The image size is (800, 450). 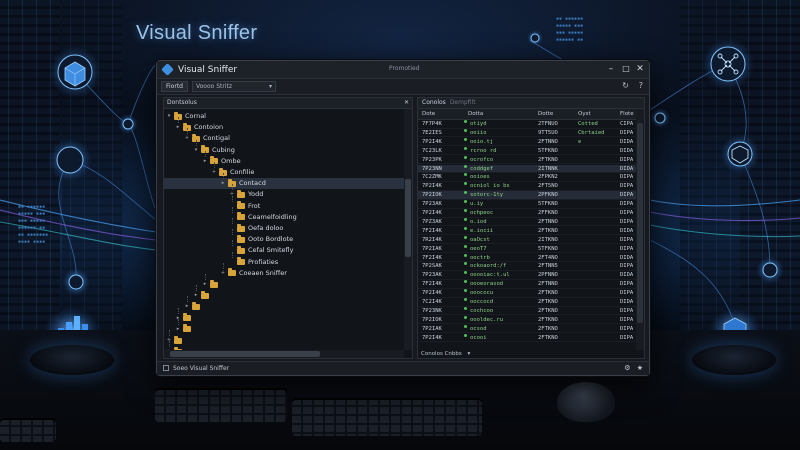 I want to click on table-row: 7PZ3AK o.iod 2FTNNO DIPA, so click(x=527, y=222).